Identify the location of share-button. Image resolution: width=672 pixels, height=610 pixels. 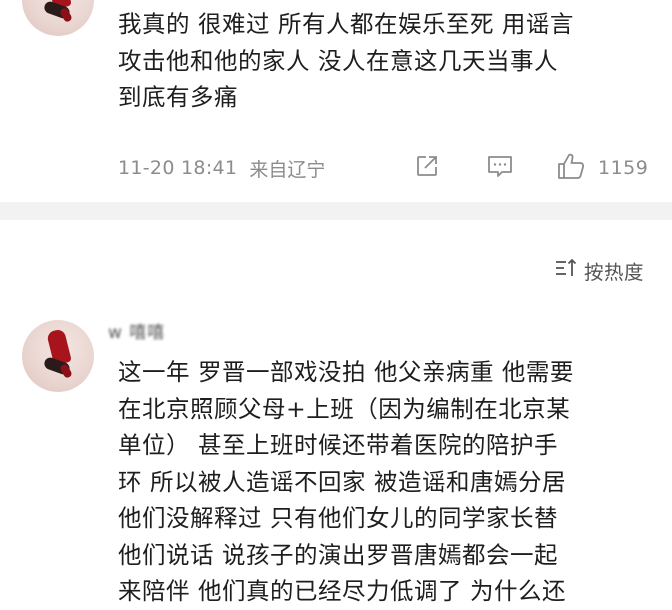
(427, 168).